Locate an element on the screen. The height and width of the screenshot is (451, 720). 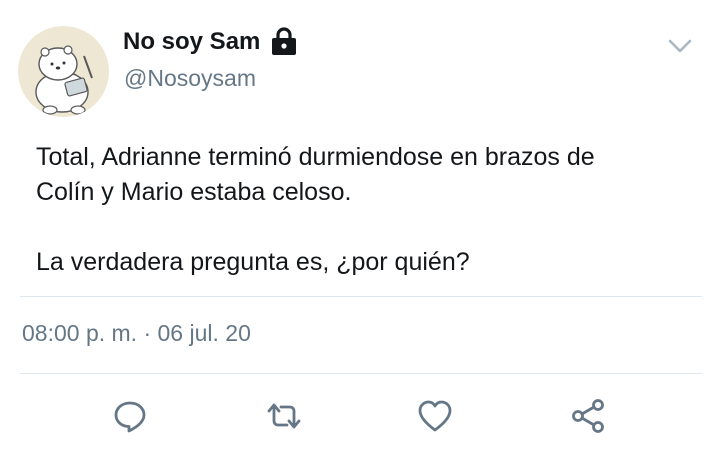
heart-icon is located at coordinates (435, 416).